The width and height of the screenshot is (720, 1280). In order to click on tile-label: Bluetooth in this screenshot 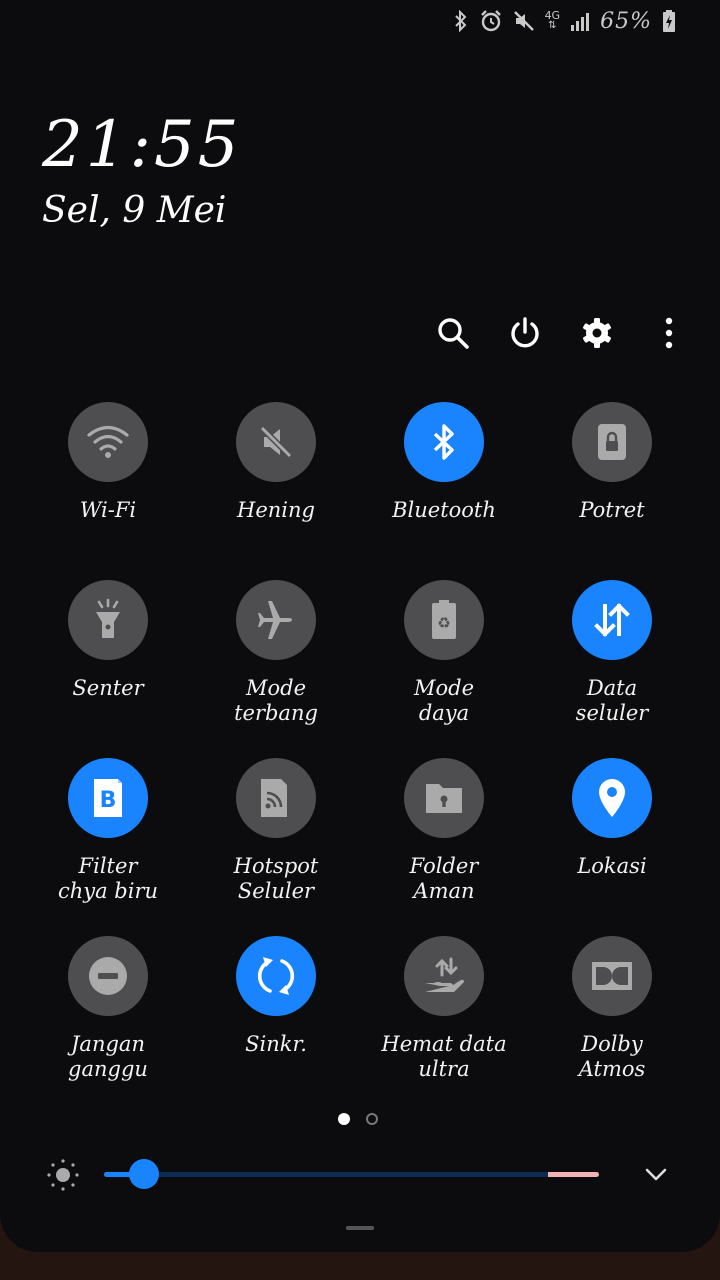, I will do `click(444, 510)`.